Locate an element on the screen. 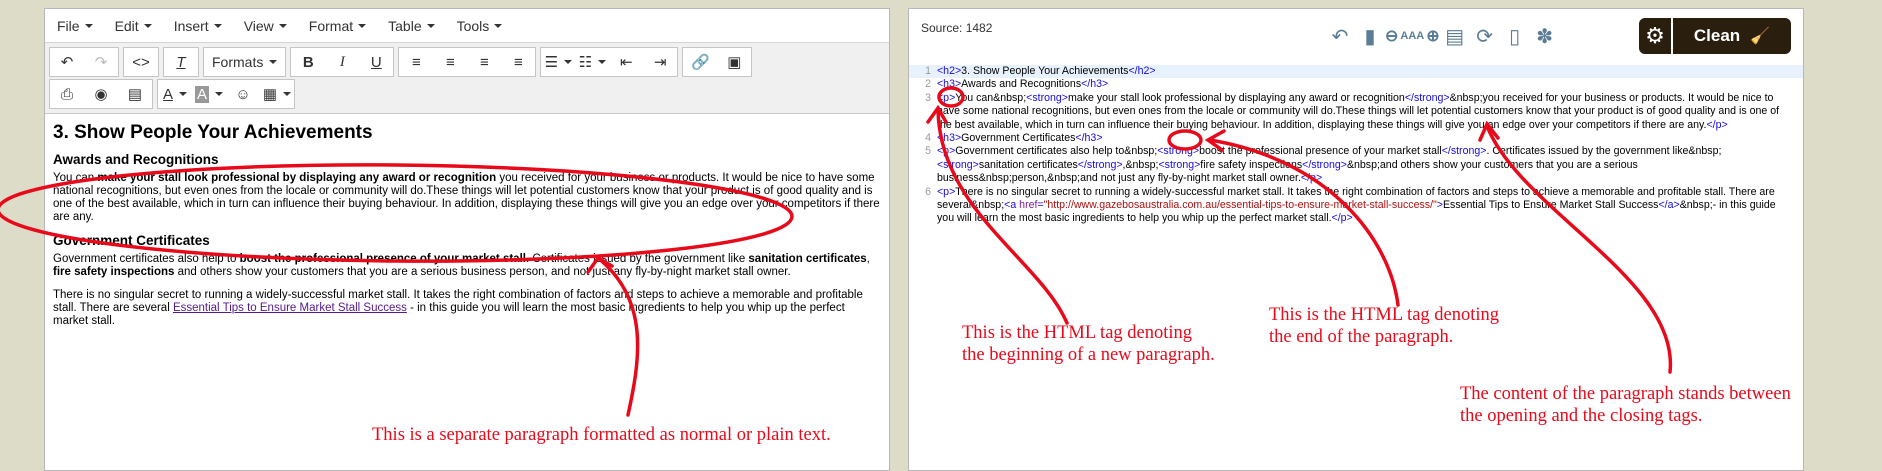  clear-formatting-button: T is located at coordinates (181, 62).